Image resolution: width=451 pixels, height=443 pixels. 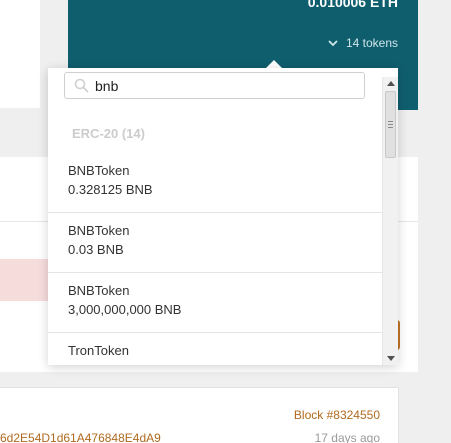 What do you see at coordinates (347, 437) in the screenshot?
I see `block-age: 17 days ago` at bounding box center [347, 437].